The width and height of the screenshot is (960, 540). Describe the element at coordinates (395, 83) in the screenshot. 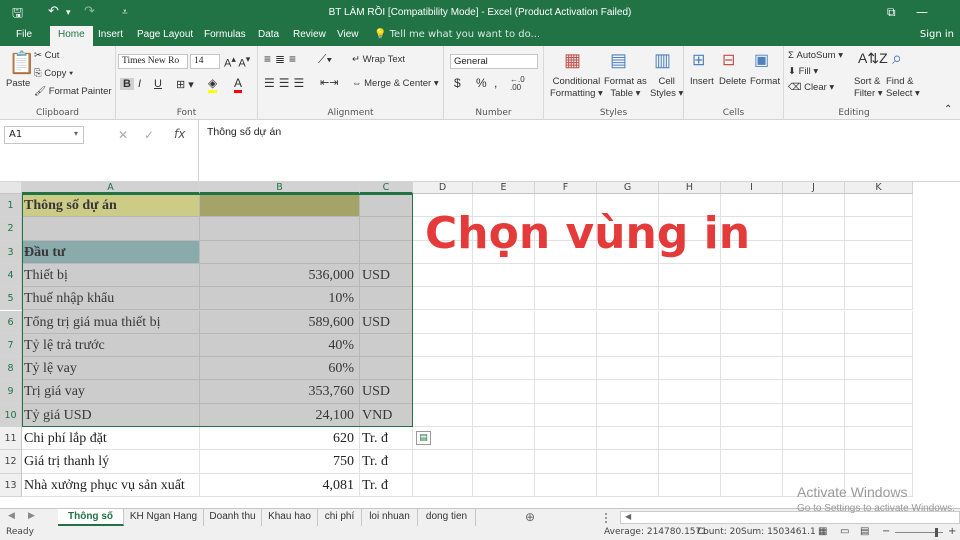

I see `merge-center-button: ⇔ Merge & Center ▾` at that location.